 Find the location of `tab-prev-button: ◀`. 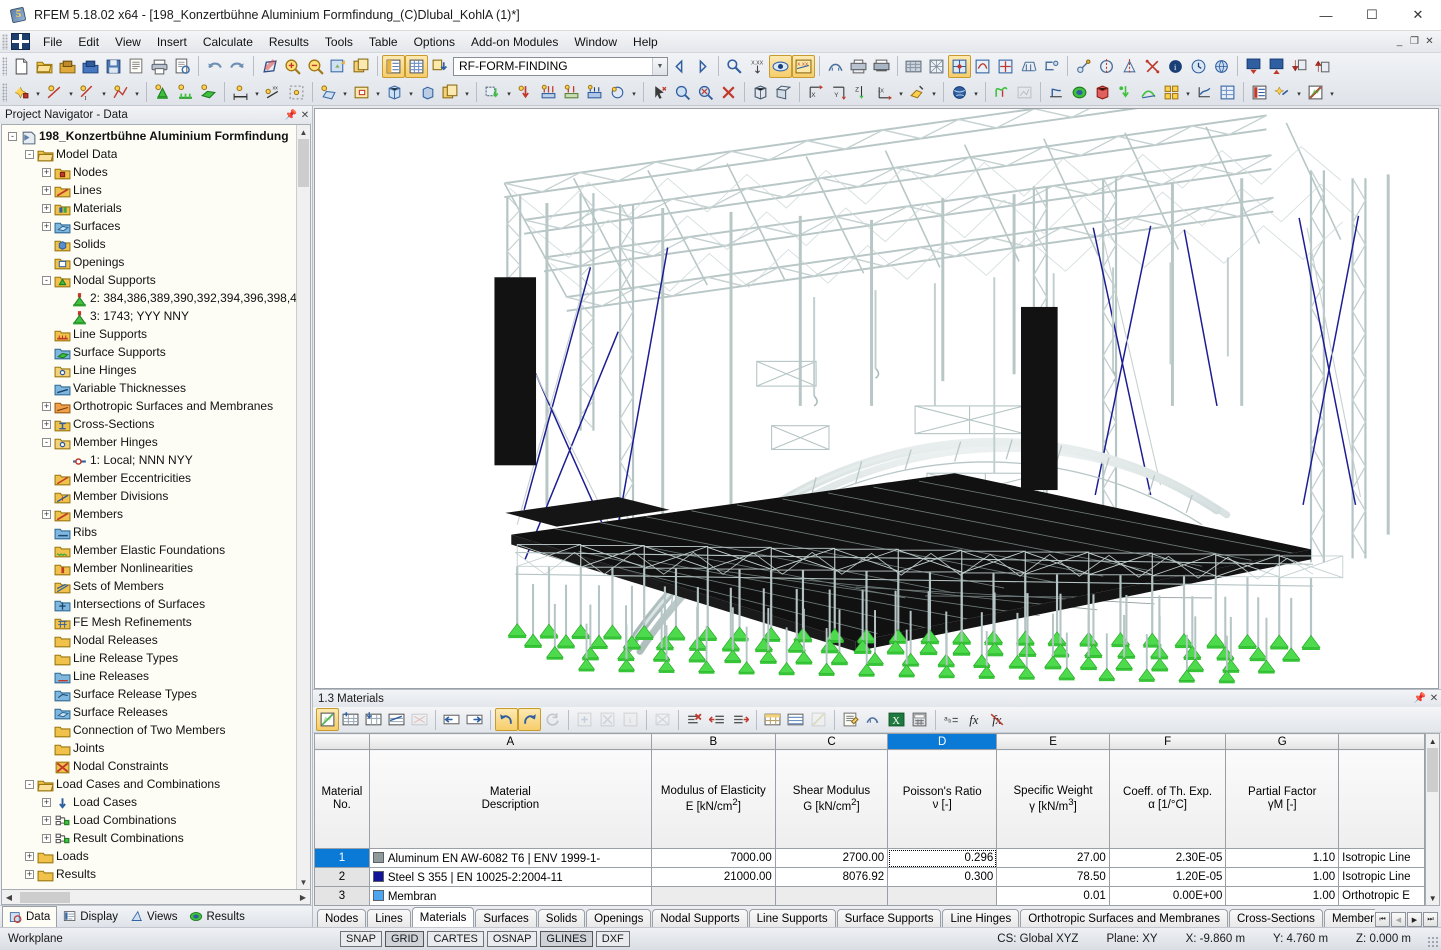

tab-prev-button: ◀ is located at coordinates (1398, 919).